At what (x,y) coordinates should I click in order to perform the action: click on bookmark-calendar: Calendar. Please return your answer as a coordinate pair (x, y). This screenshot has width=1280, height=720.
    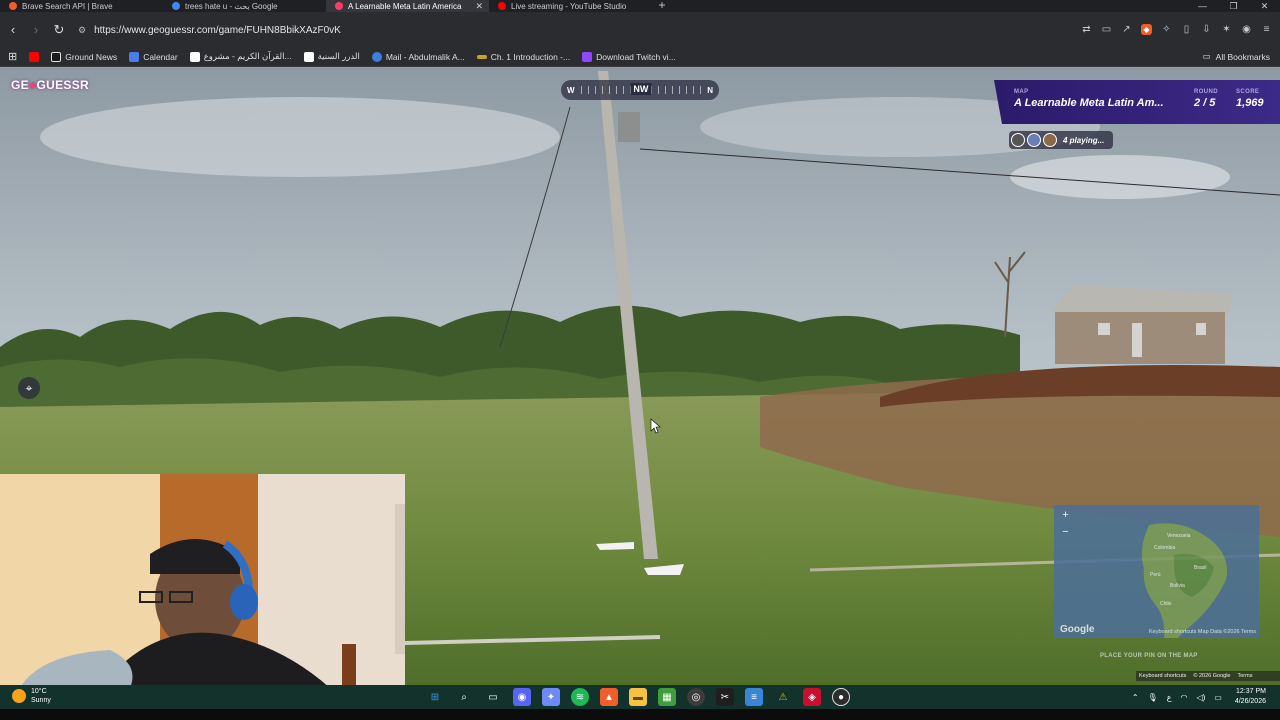
    Looking at the image, I should click on (153, 56).